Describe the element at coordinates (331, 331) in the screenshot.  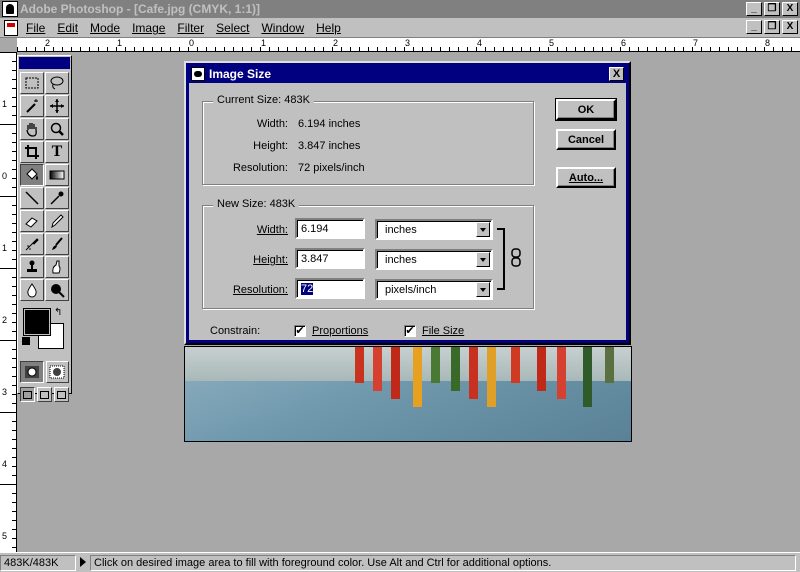
I see `proportions-checkbox: ✔ Proportions` at that location.